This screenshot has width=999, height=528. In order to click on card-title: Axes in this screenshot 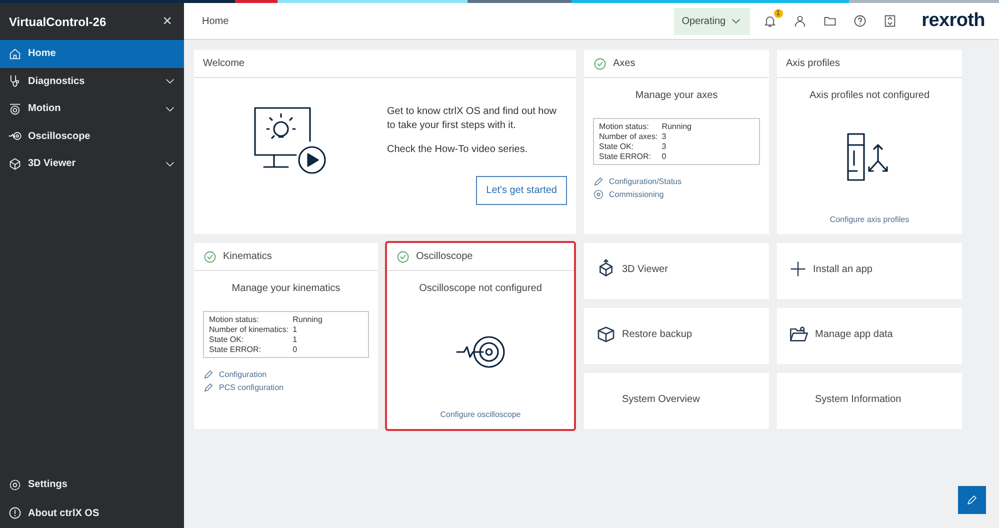, I will do `click(624, 63)`.